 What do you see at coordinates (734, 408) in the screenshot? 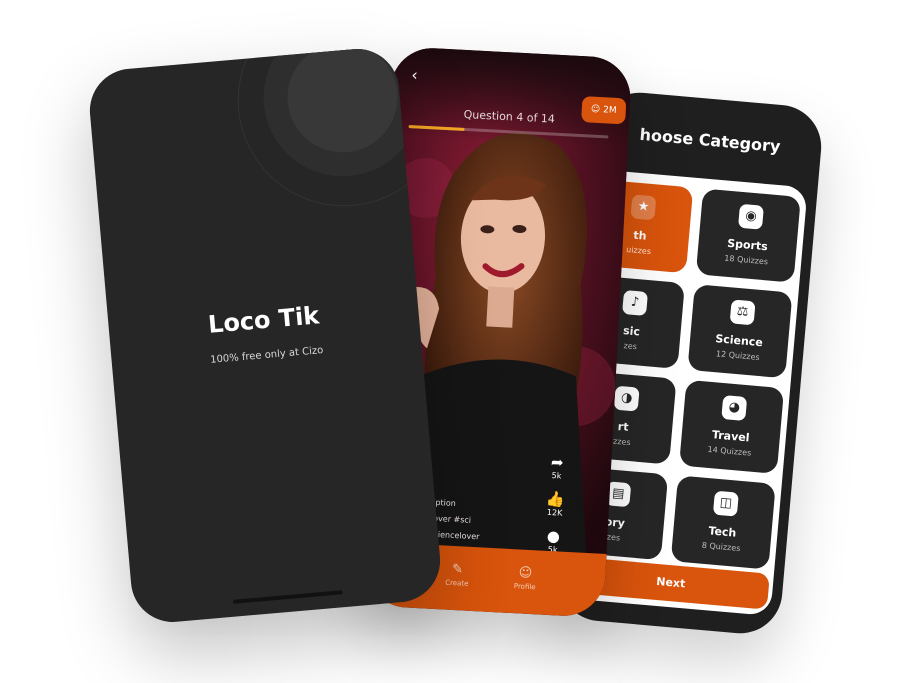
I see `globe-icon: ◕` at bounding box center [734, 408].